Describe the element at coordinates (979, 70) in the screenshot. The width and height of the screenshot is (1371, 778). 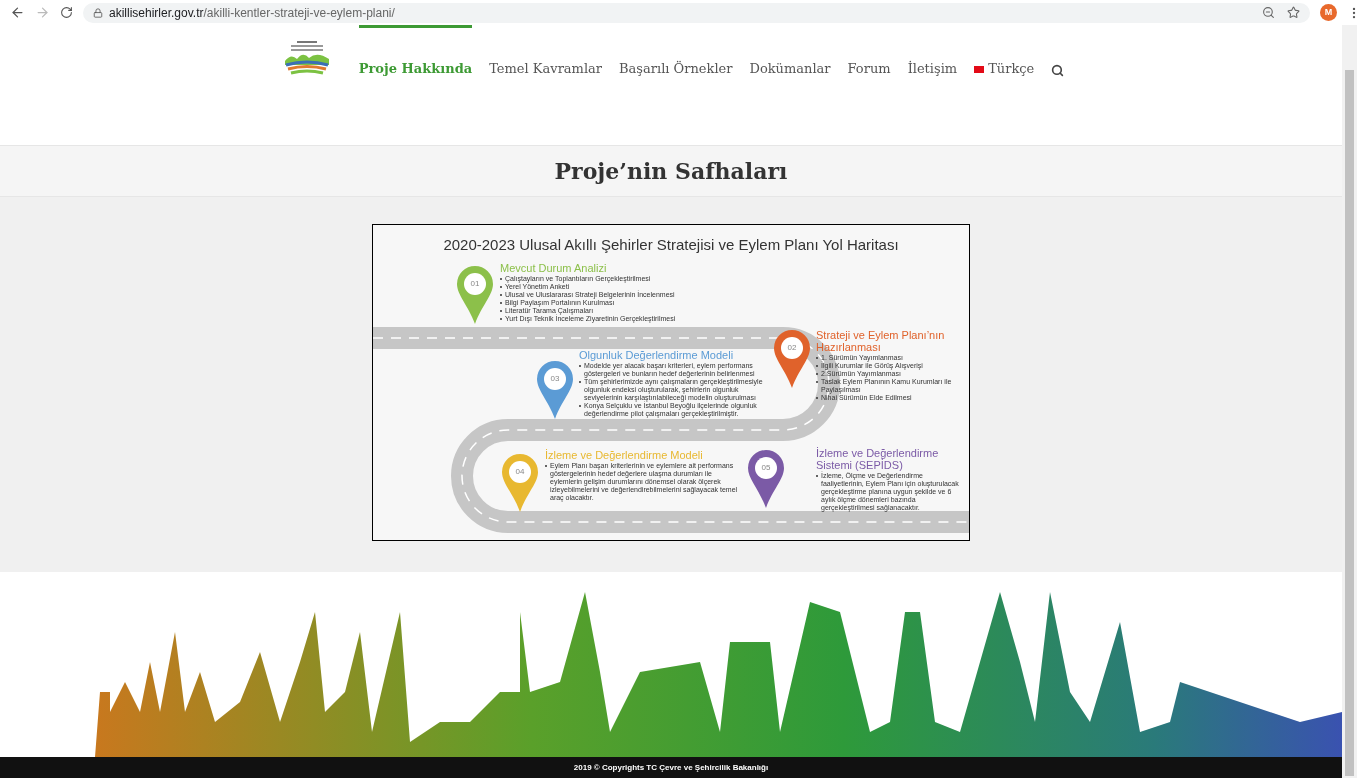
I see `flag-icon` at that location.